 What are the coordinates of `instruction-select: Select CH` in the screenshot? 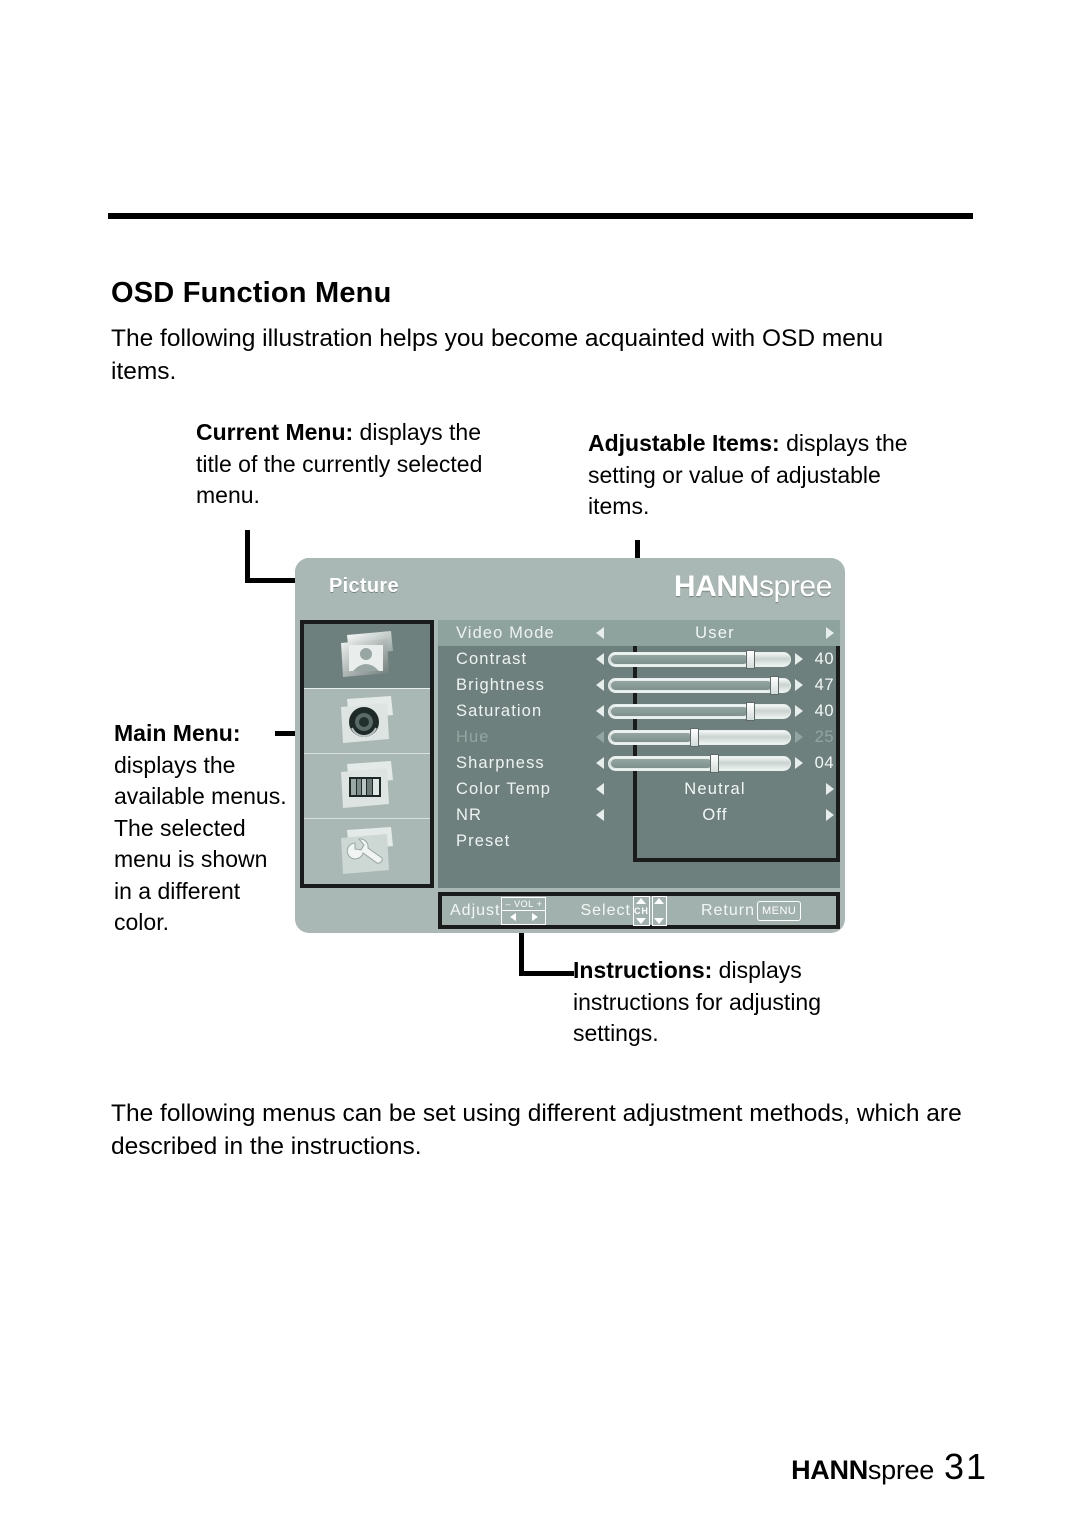 It's located at (623, 910).